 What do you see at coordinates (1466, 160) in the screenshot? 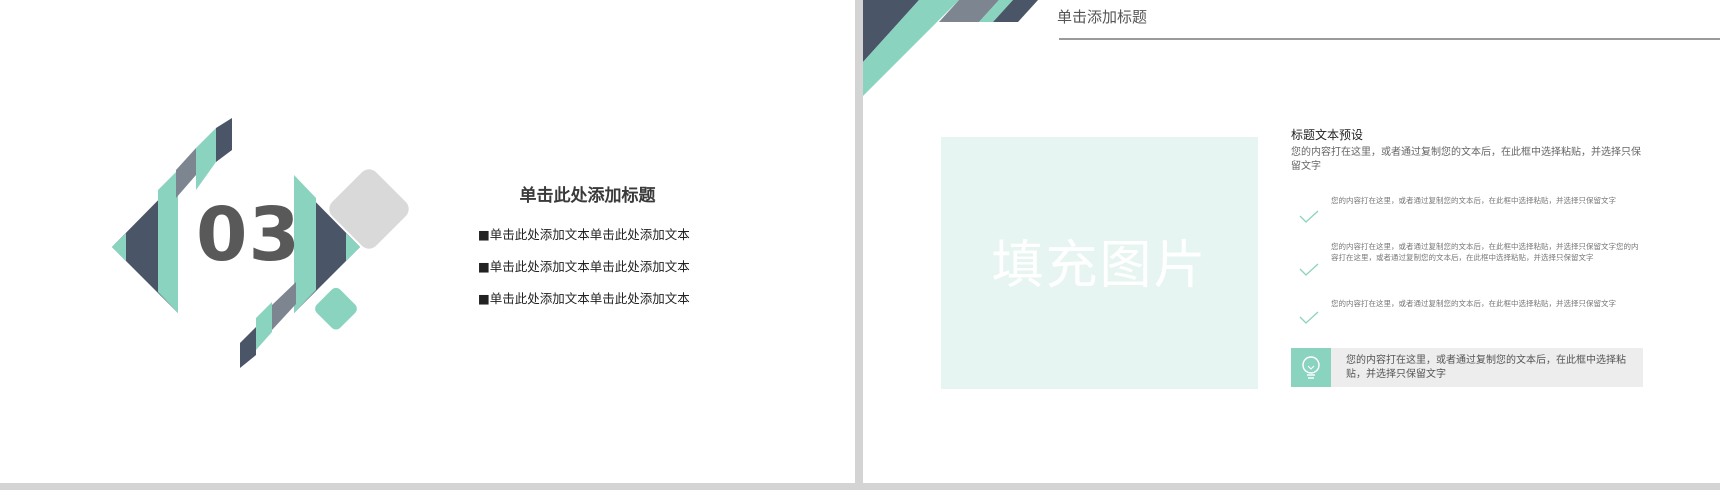
I see `text-description: 您的内容打在这里，或者通过复制您的文本后，在此框中选择粘贴，并选择只保留文字` at bounding box center [1466, 160].